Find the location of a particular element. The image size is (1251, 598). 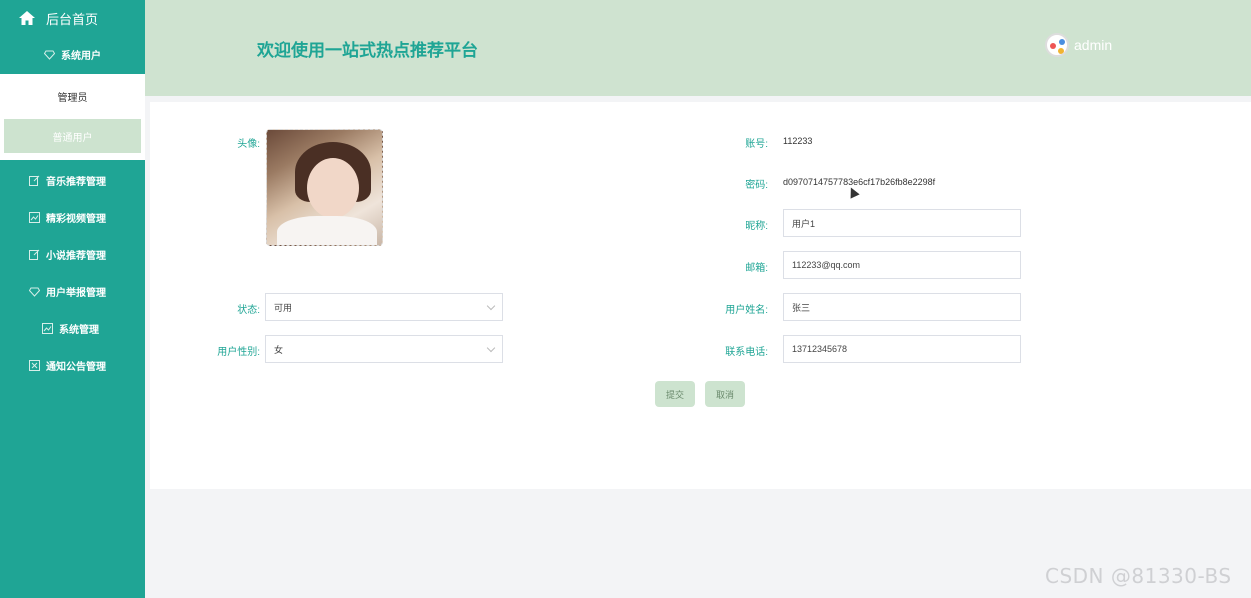

sidebar-item-report: 用户举报管理 is located at coordinates (72, 291).